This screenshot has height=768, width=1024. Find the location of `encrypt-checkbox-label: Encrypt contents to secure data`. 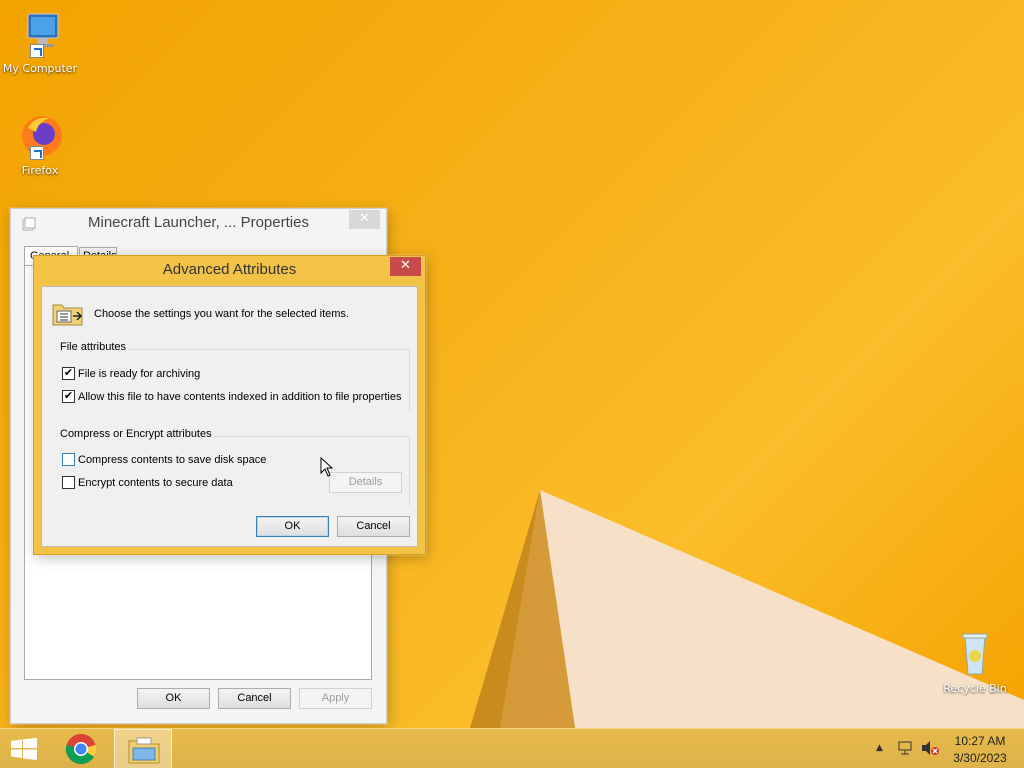

encrypt-checkbox-label: Encrypt contents to secure data is located at coordinates (155, 483).